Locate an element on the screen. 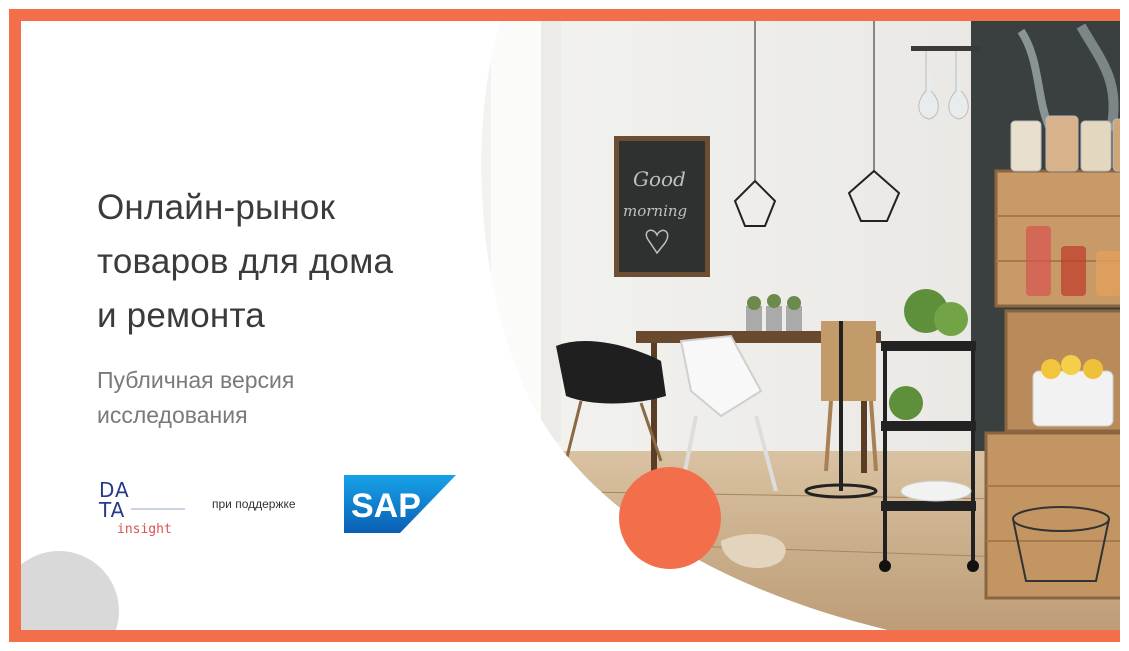  svg-text: TA is located at coordinates (111, 510).